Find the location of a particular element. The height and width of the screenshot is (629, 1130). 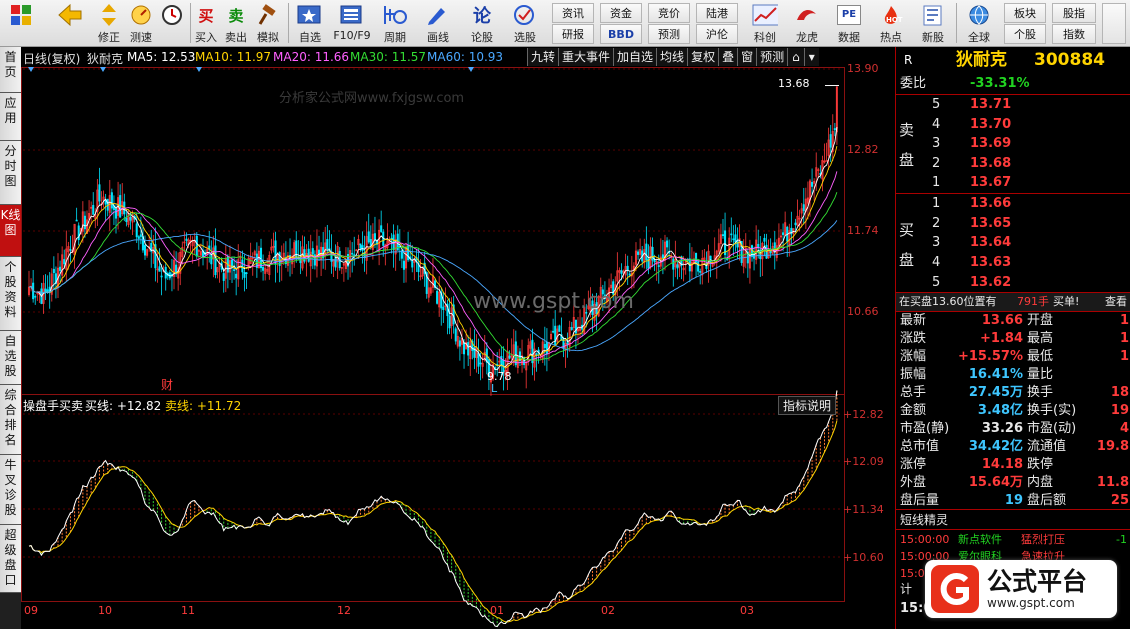

tb-draw-button: 画线 is located at coordinates (438, 23).